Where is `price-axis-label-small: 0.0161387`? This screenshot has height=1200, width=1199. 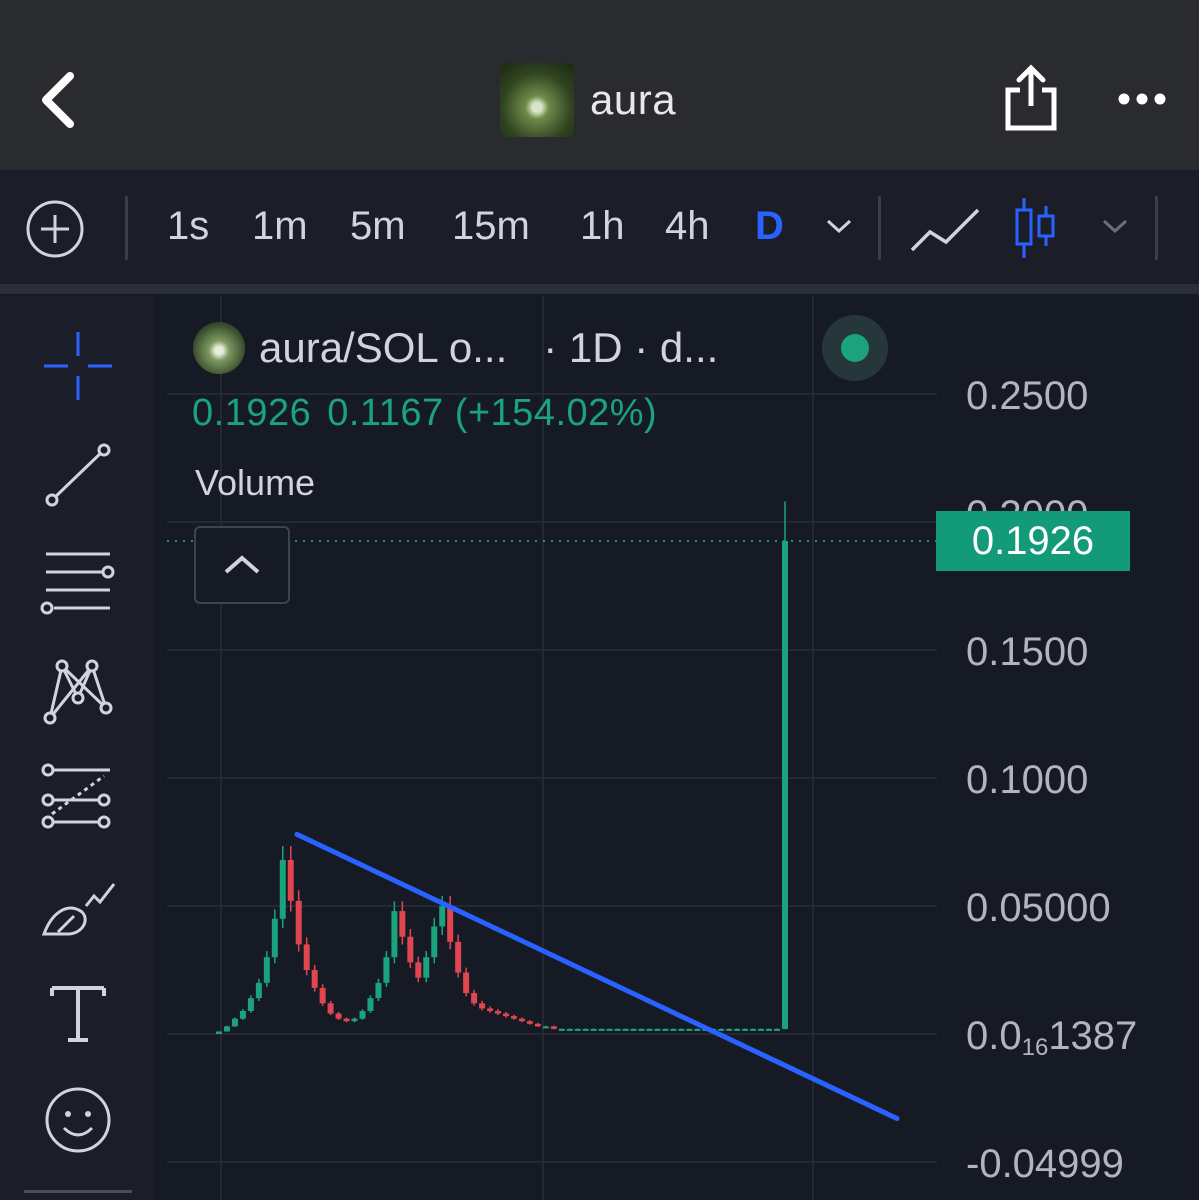 price-axis-label-small: 0.0161387 is located at coordinates (1052, 1037).